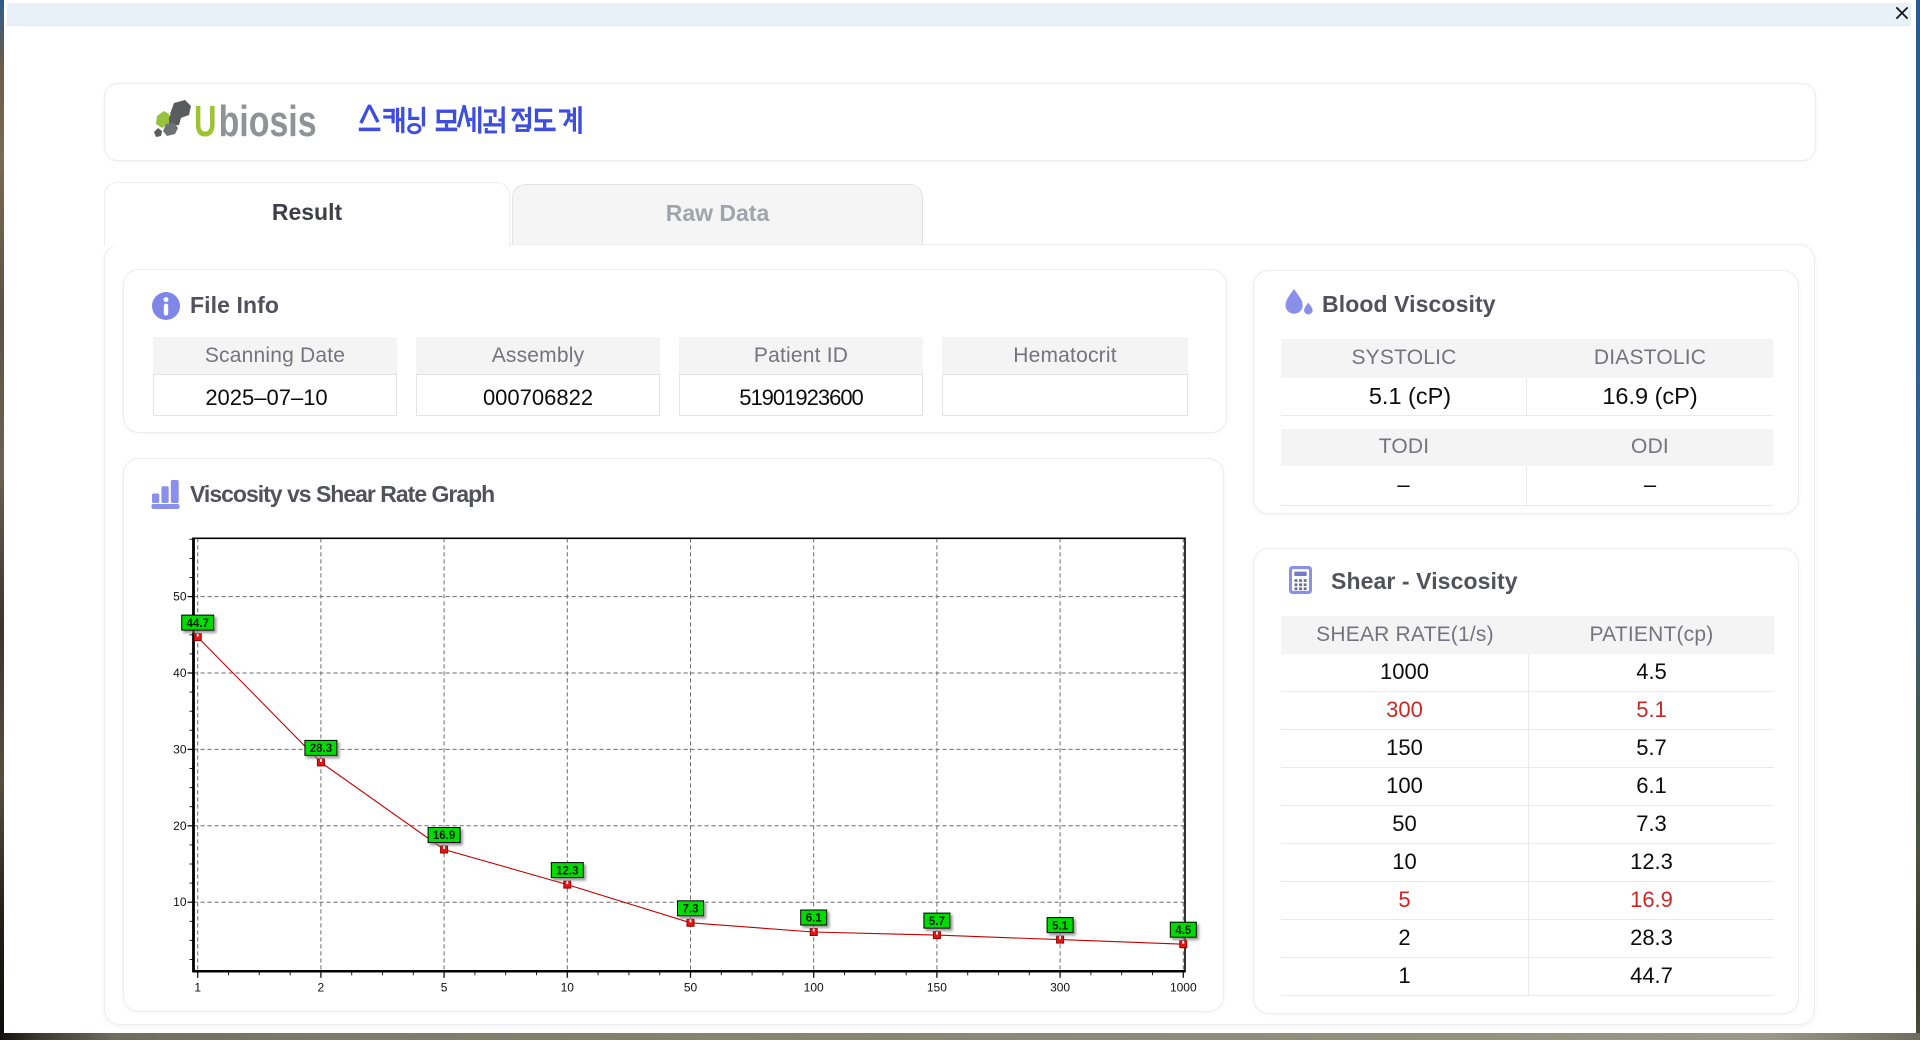 The height and width of the screenshot is (1040, 1920). What do you see at coordinates (180, 673) in the screenshot?
I see `svg-text: 40` at bounding box center [180, 673].